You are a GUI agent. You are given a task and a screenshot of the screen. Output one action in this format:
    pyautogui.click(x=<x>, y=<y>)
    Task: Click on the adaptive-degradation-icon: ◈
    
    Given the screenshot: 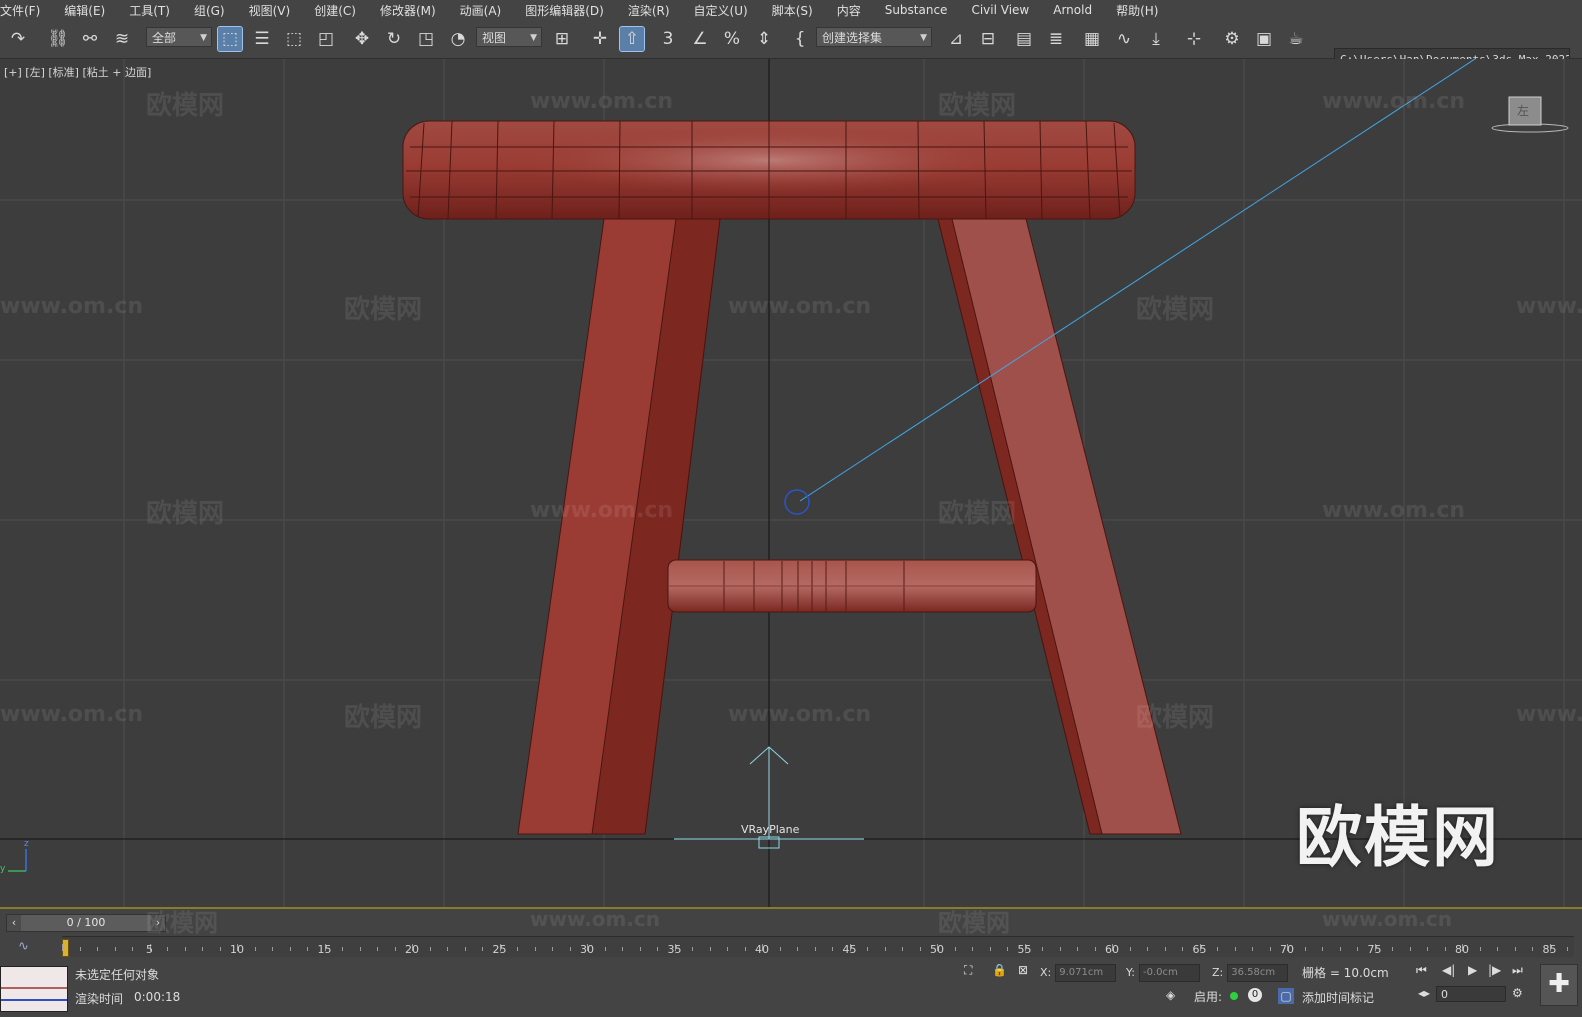 What is the action you would take?
    pyautogui.click(x=1170, y=995)
    